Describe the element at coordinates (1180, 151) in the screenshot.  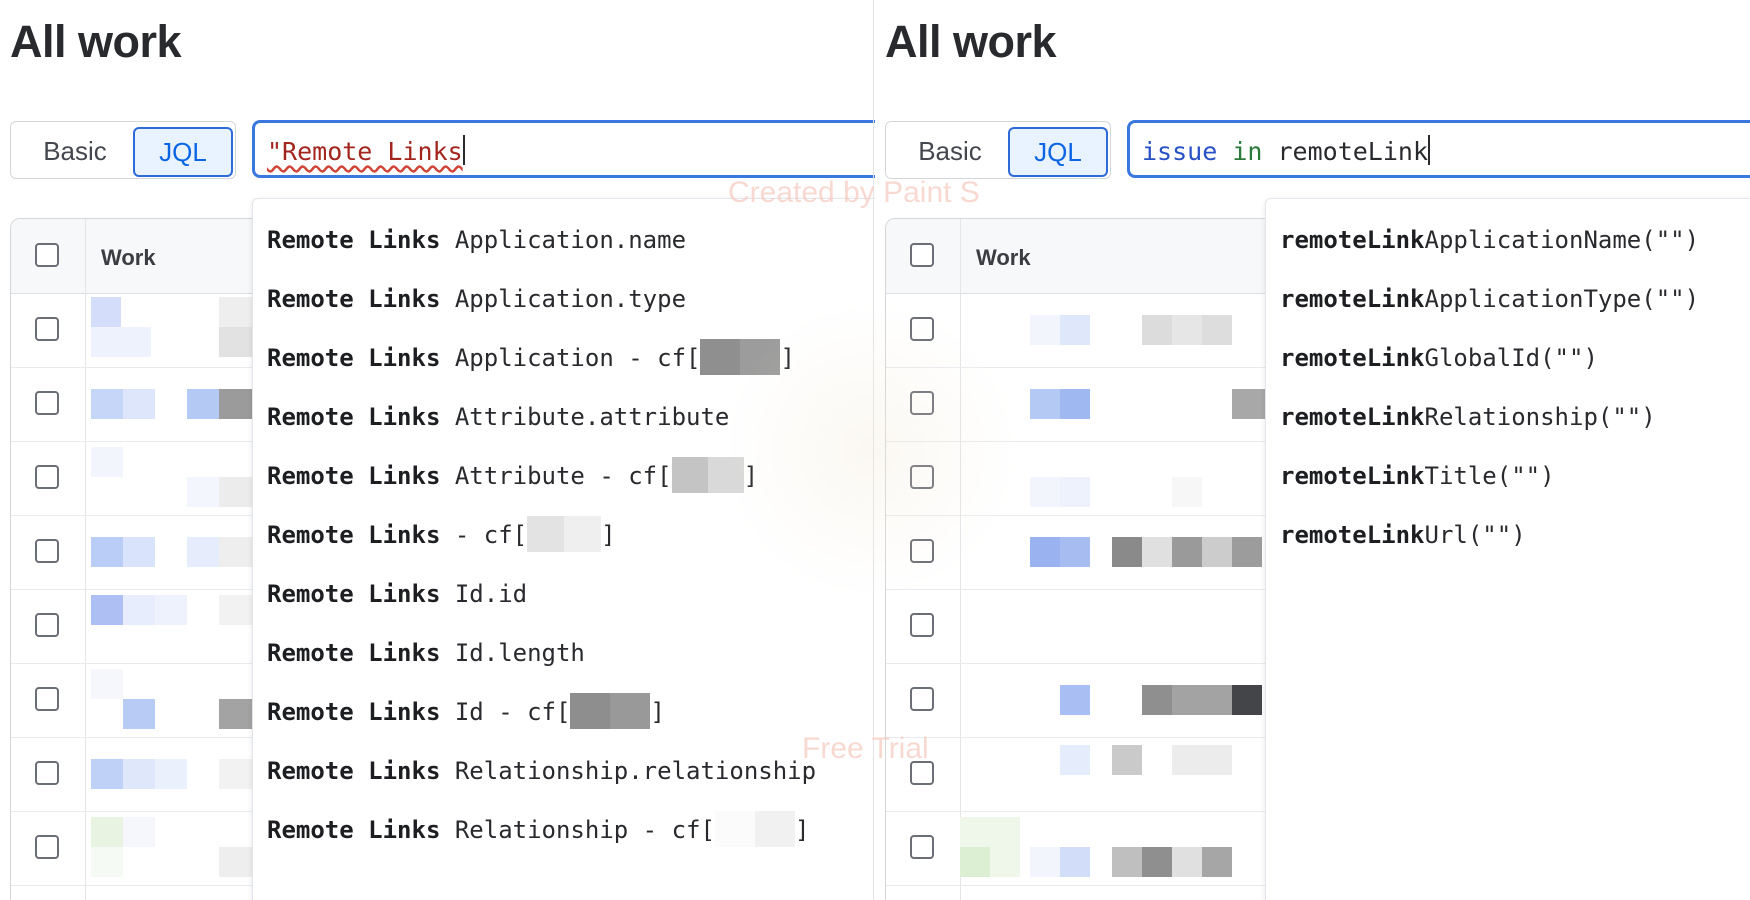
I see `query-keyword-token: issue` at that location.